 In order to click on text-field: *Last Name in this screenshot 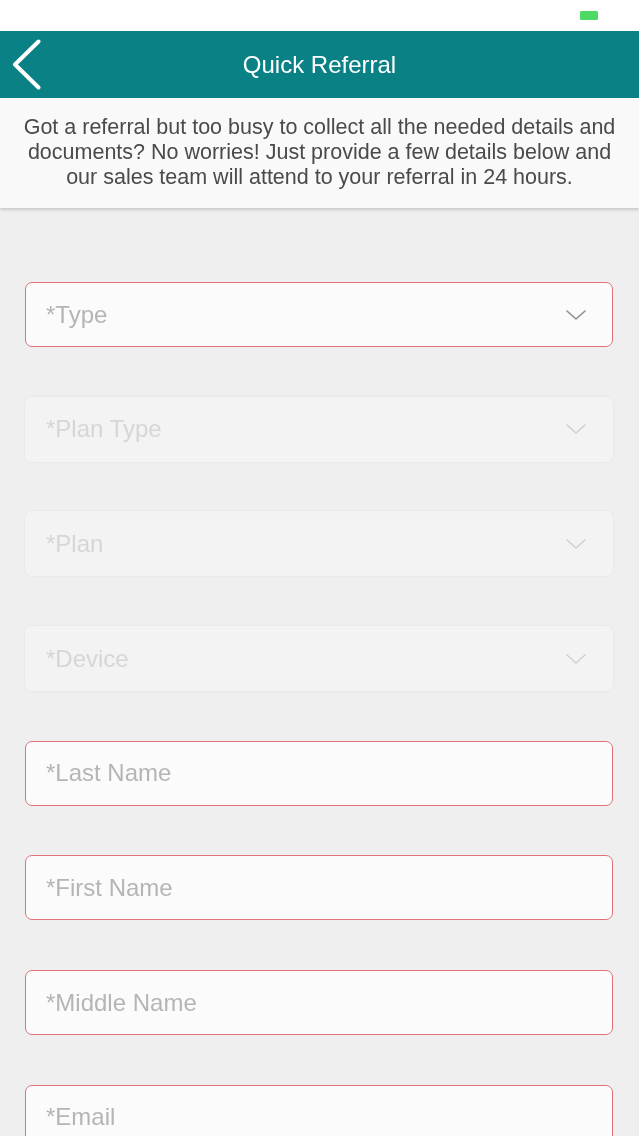, I will do `click(319, 773)`.